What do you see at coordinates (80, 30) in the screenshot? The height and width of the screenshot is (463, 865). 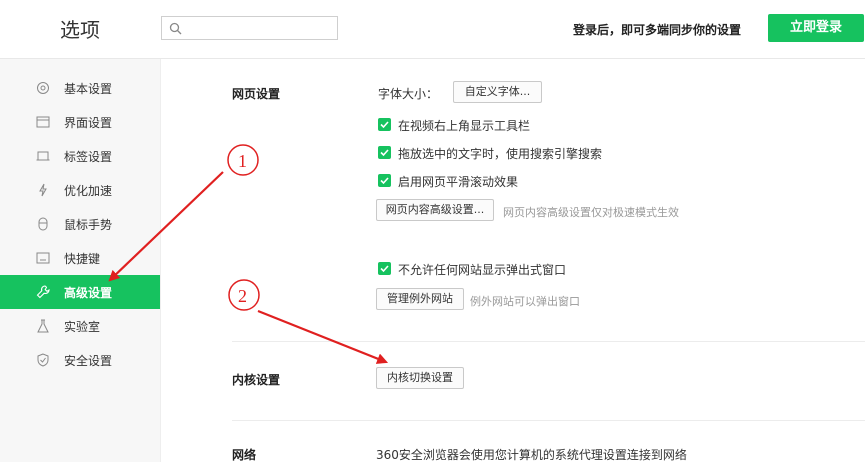 I see `page-title: 选项` at bounding box center [80, 30].